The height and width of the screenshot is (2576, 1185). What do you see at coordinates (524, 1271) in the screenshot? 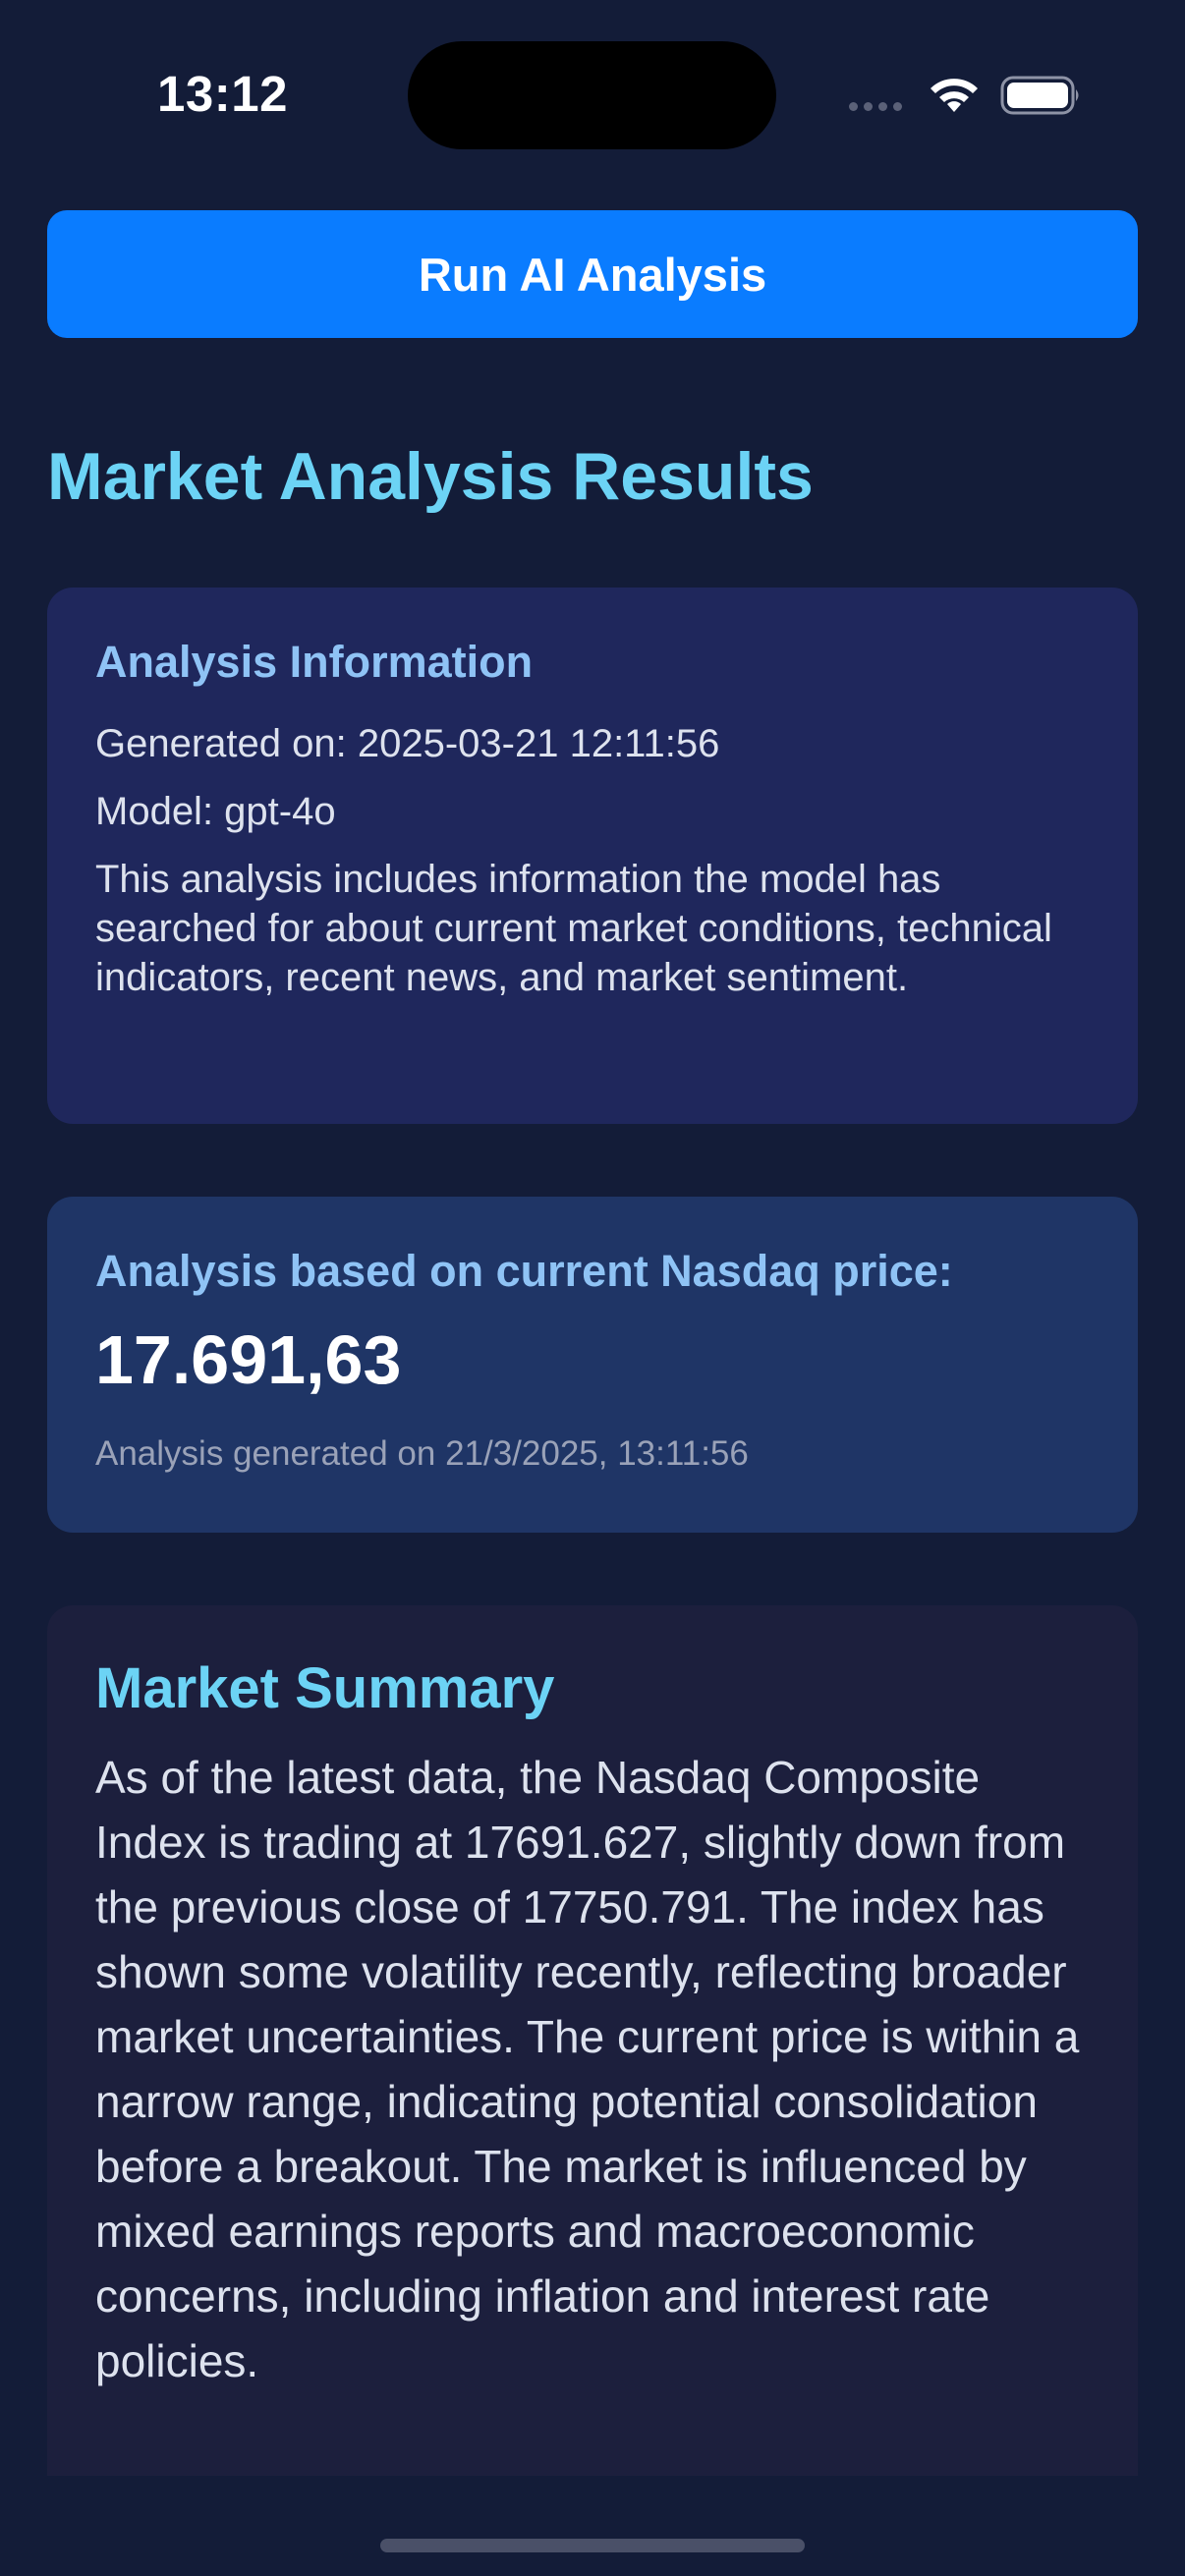
I see `price-heading: Analysis based on current Nasdaq price:` at bounding box center [524, 1271].